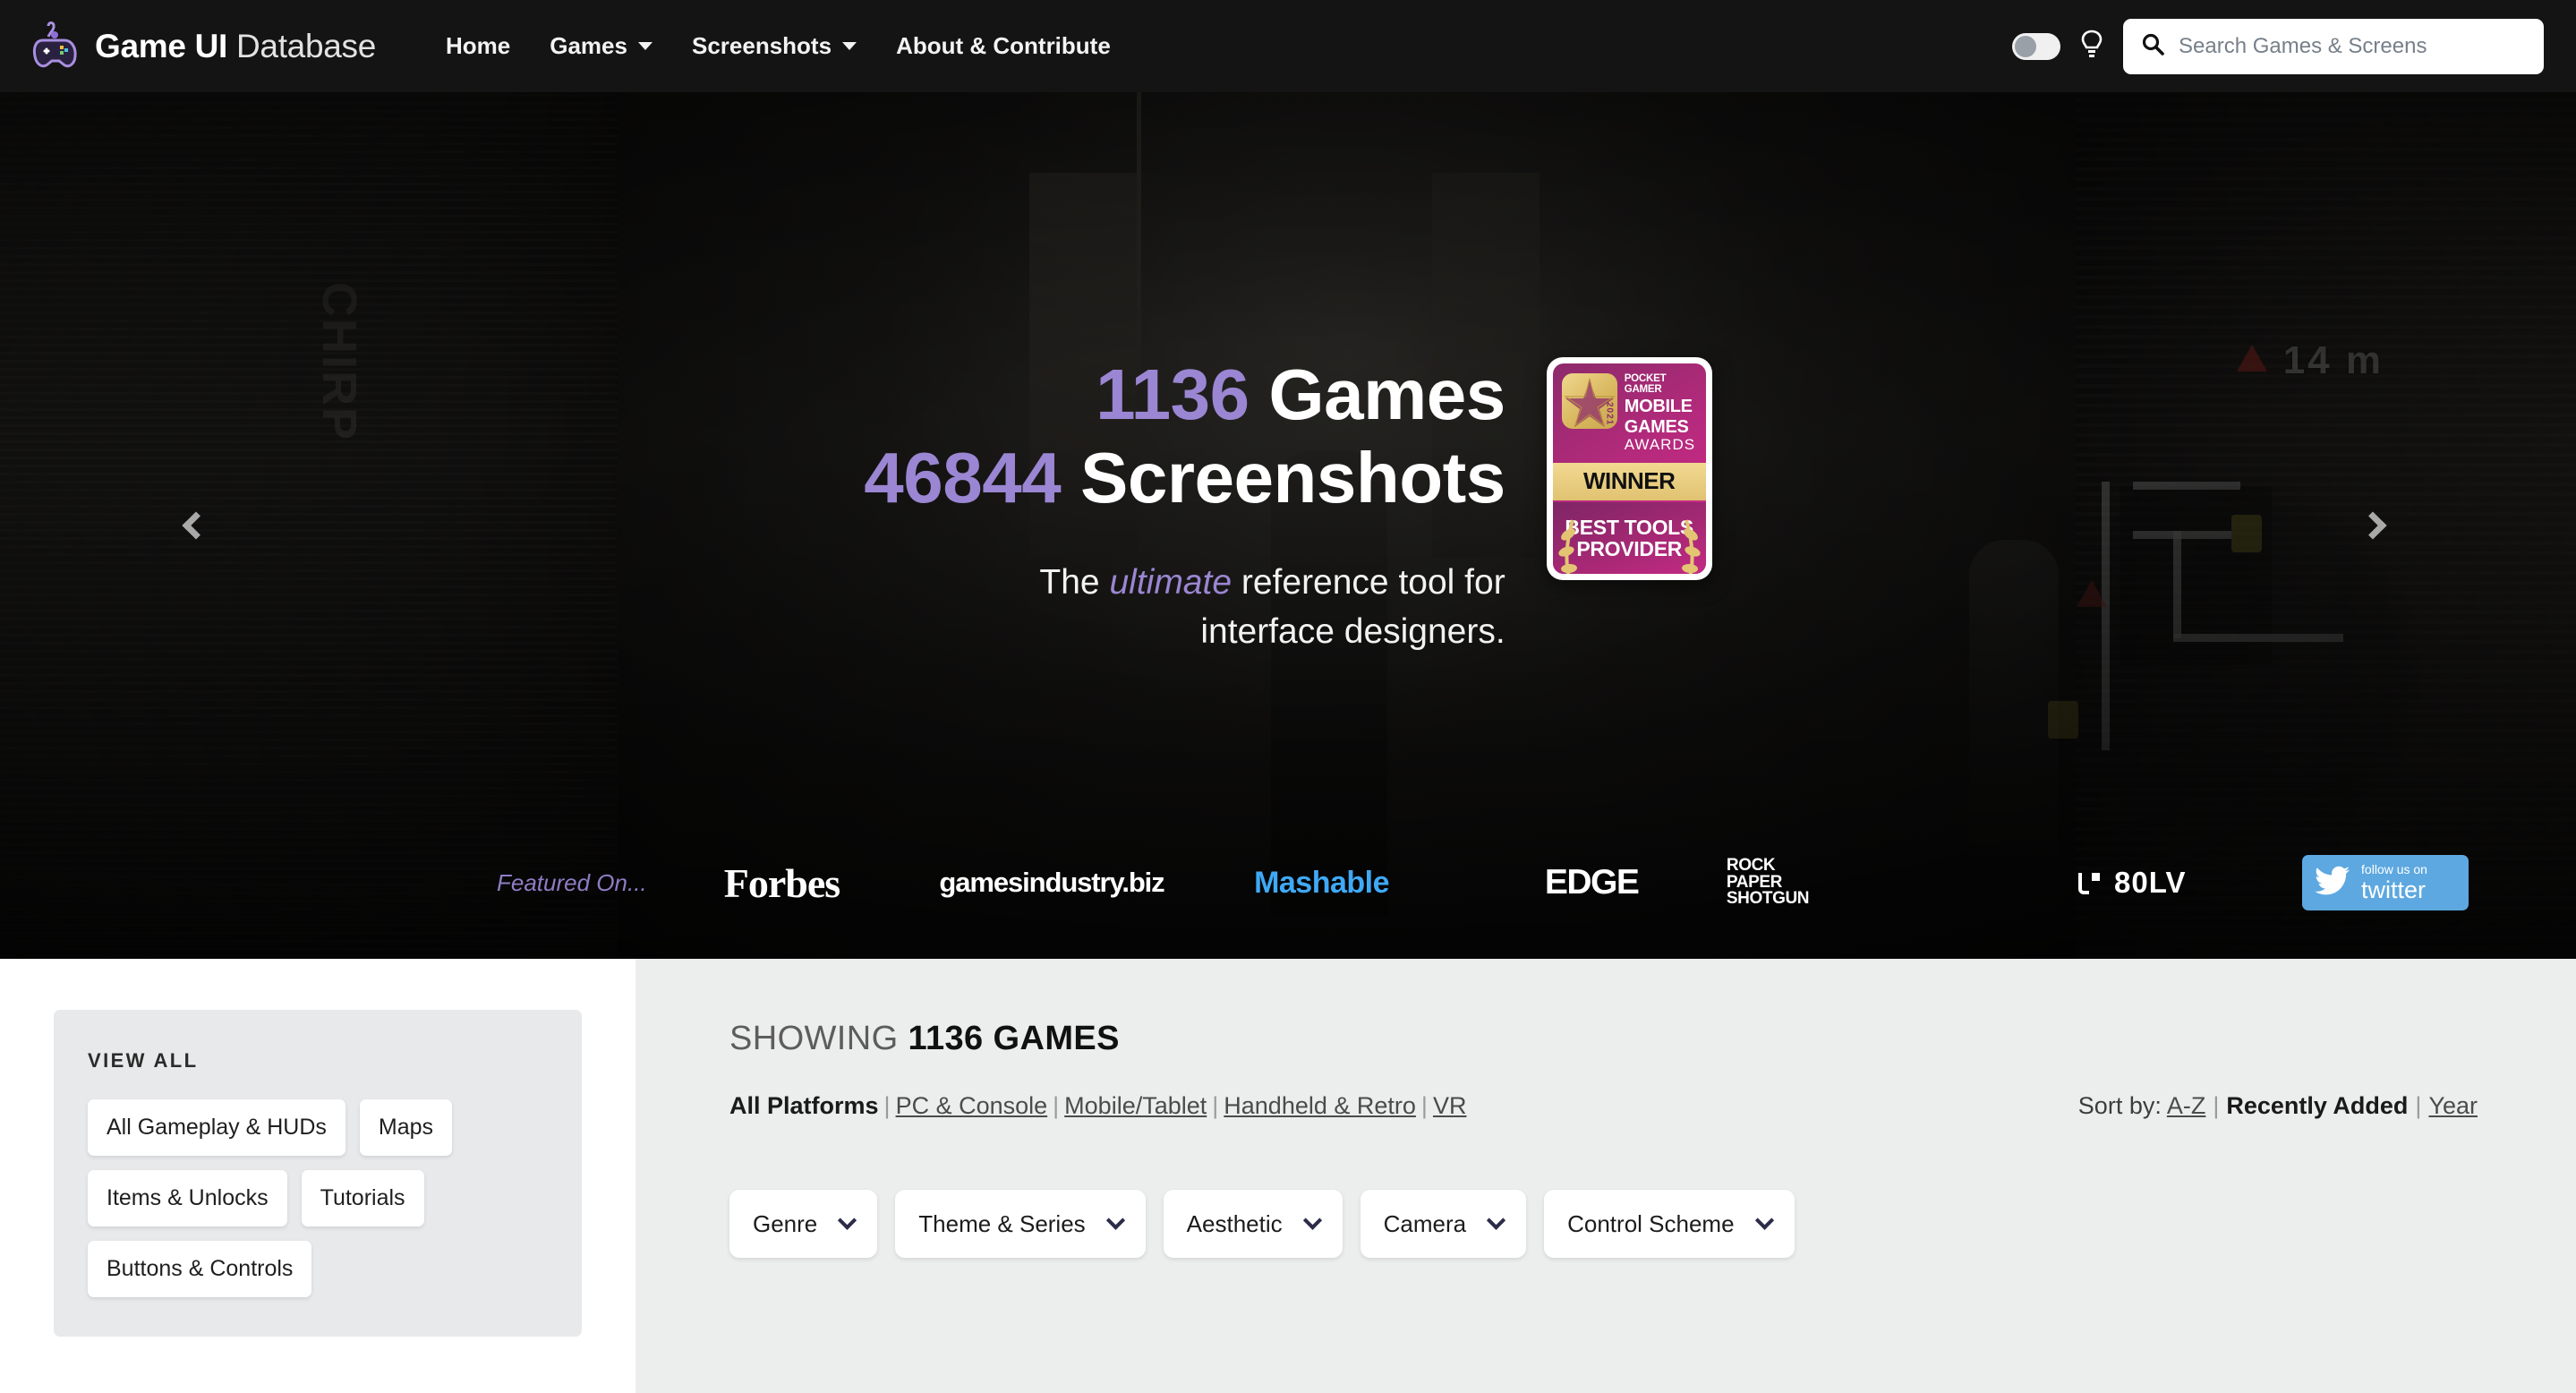 This screenshot has height=1393, width=2576. What do you see at coordinates (1691, 546) in the screenshot?
I see `laurel-right-icon` at bounding box center [1691, 546].